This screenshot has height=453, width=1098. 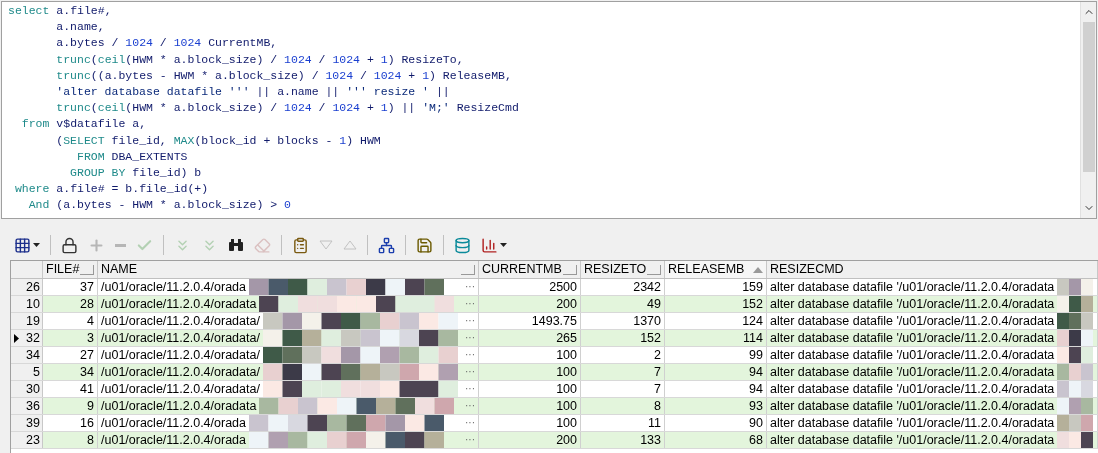 What do you see at coordinates (623, 287) in the screenshot?
I see `table-cell: 2342` at bounding box center [623, 287].